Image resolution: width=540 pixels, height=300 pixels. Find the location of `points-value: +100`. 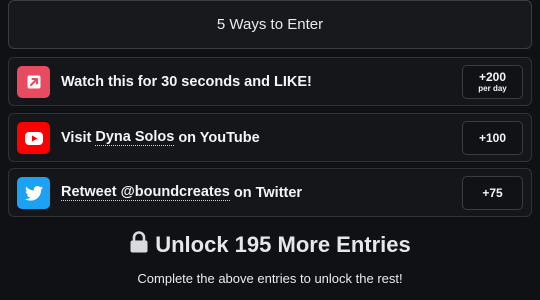

points-value: +100 is located at coordinates (492, 137).